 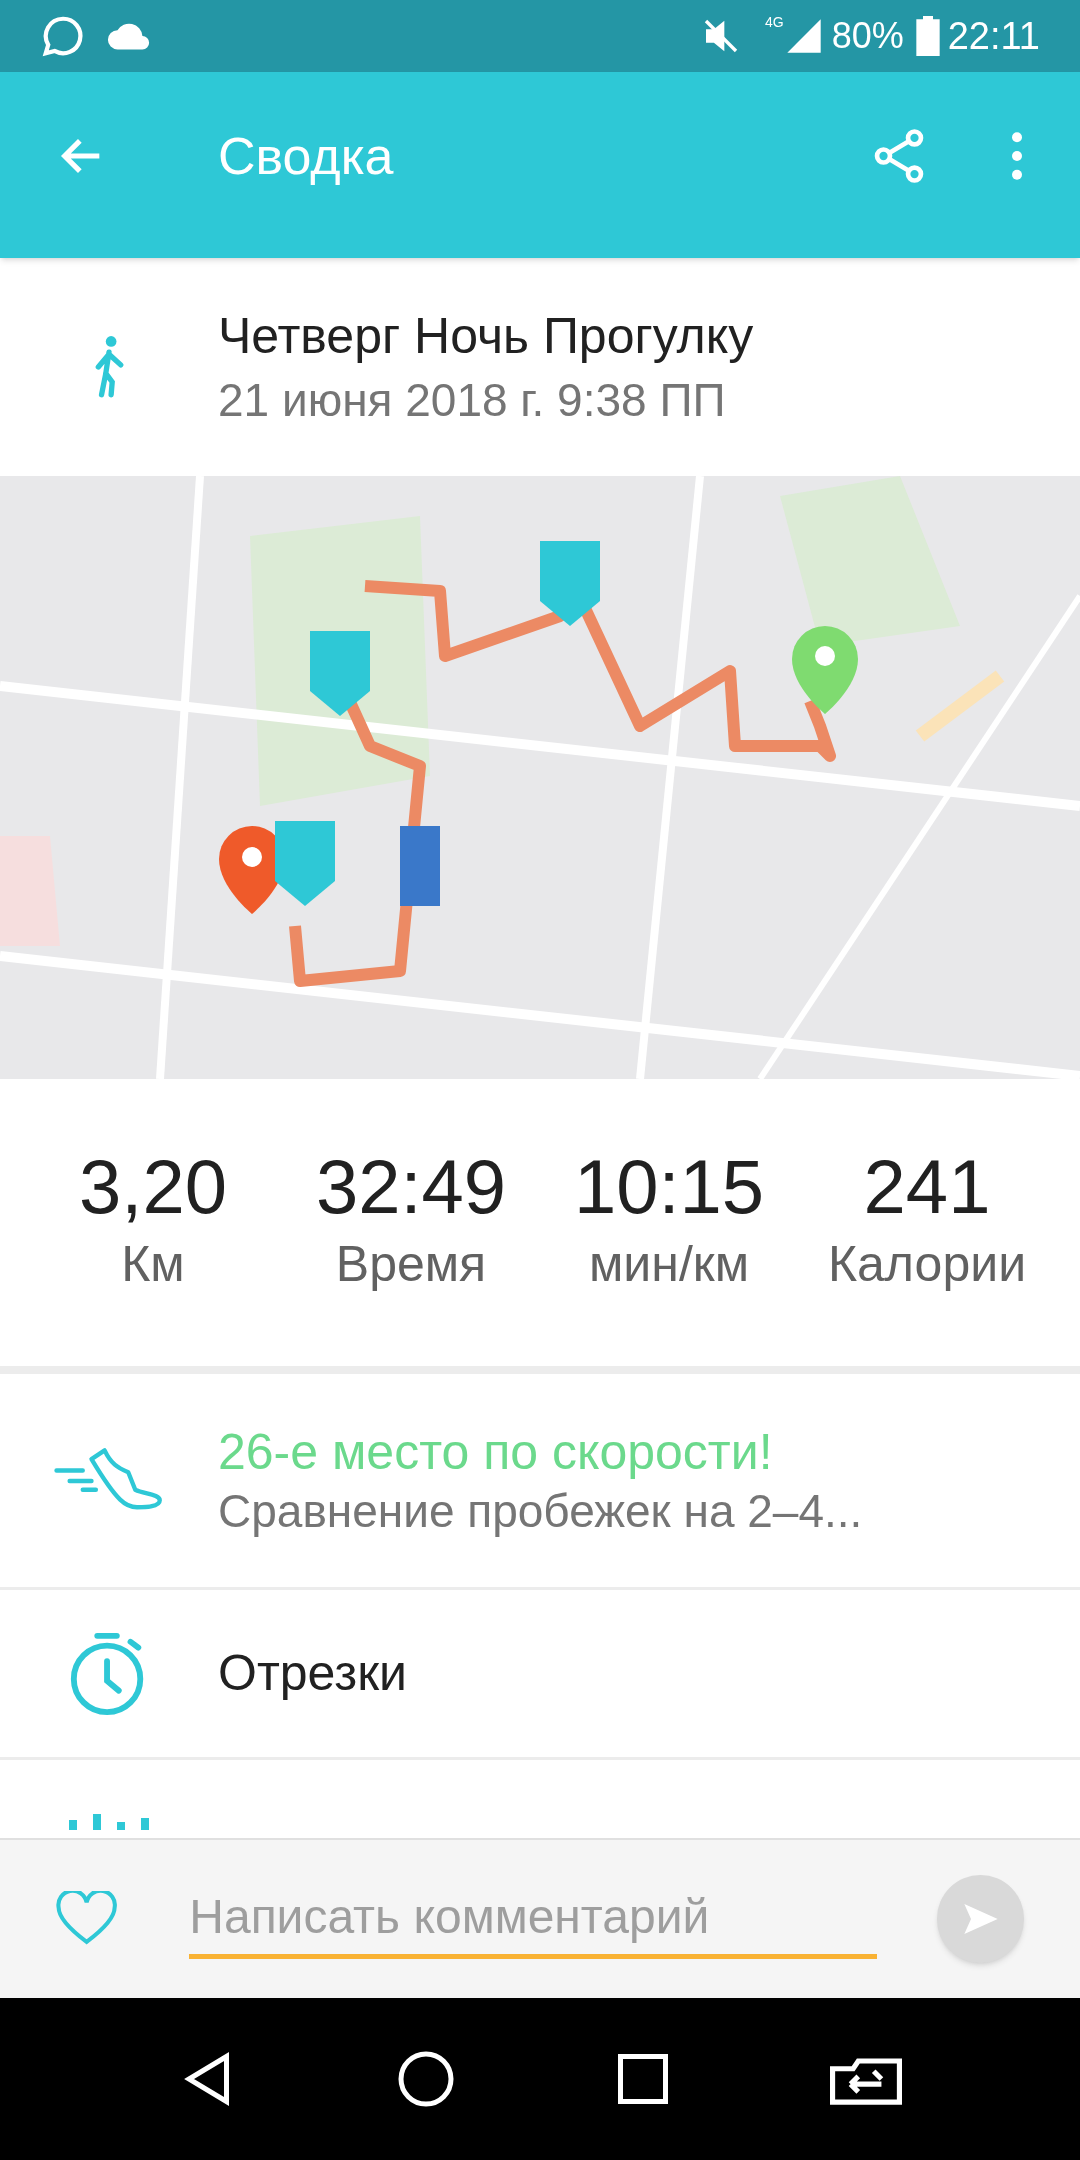 I want to click on comment-field: Написать комментарий, so click(x=533, y=1919).